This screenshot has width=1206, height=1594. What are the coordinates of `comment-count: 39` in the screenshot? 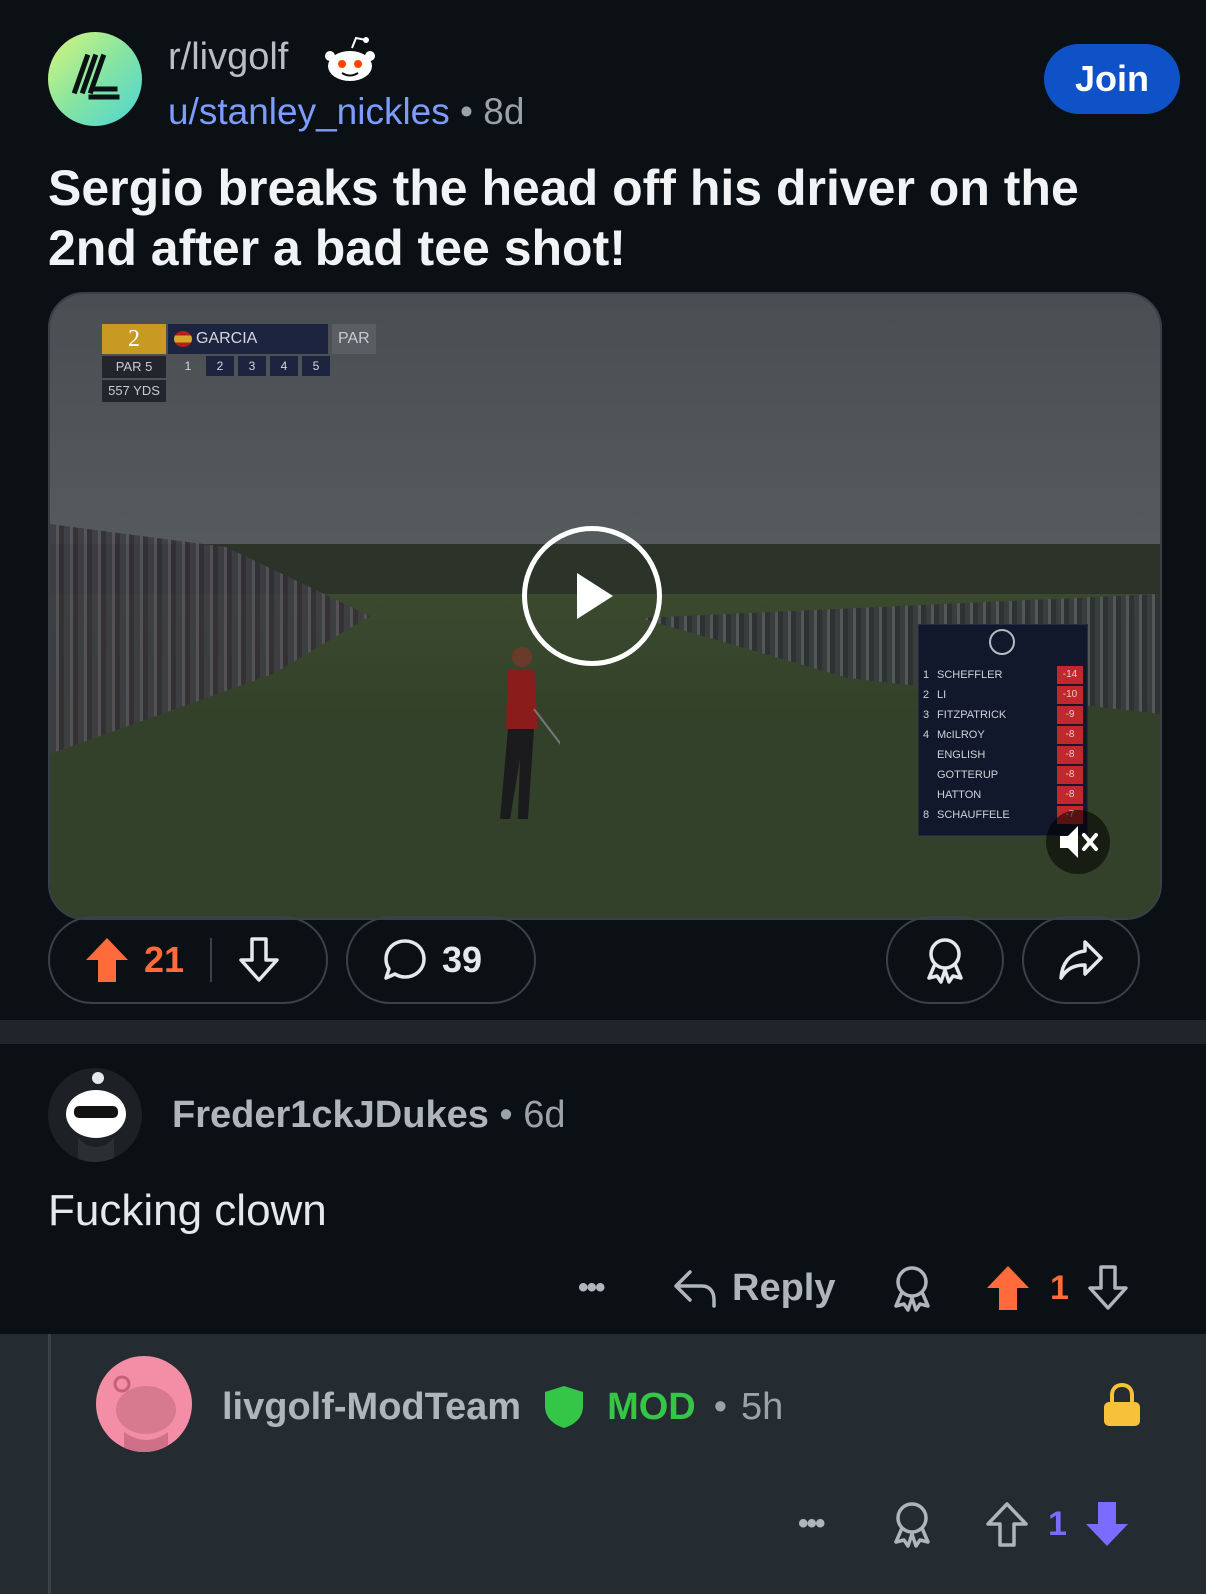 It's located at (462, 959).